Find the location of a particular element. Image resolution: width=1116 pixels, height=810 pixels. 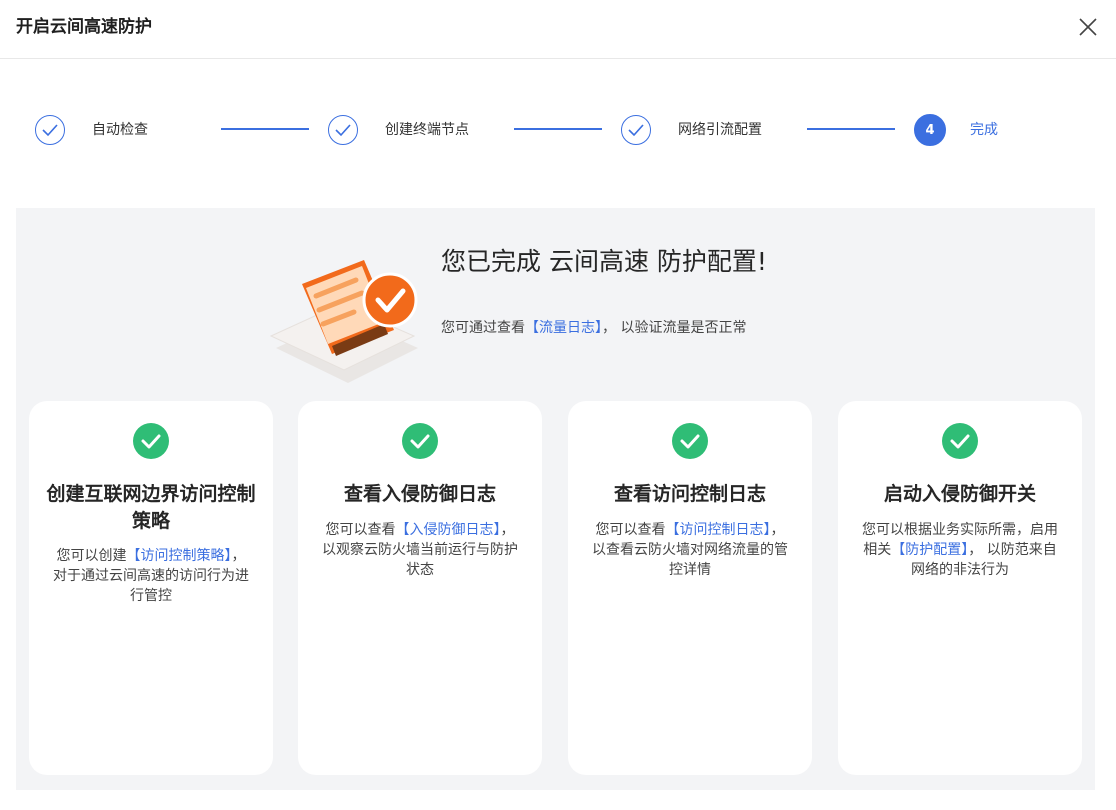

card-description: 您可以查看【入侵防御日志】， 以观察云防火墙当前运行与防护状态 is located at coordinates (420, 550).